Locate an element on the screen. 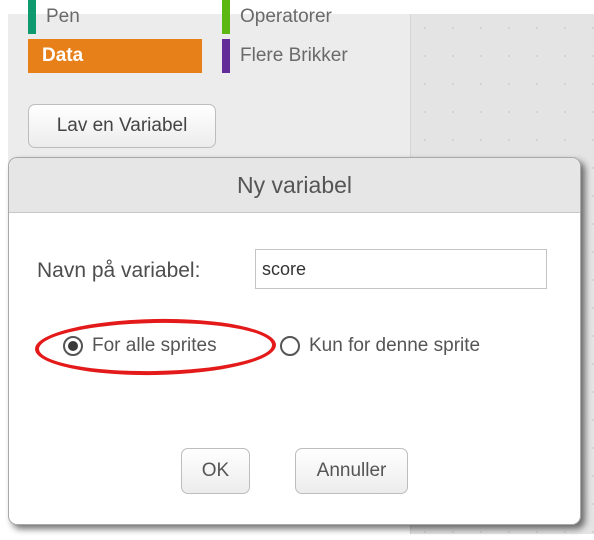 This screenshot has height=540, width=594. option-all-sprites-label: For alle sprites is located at coordinates (154, 345).